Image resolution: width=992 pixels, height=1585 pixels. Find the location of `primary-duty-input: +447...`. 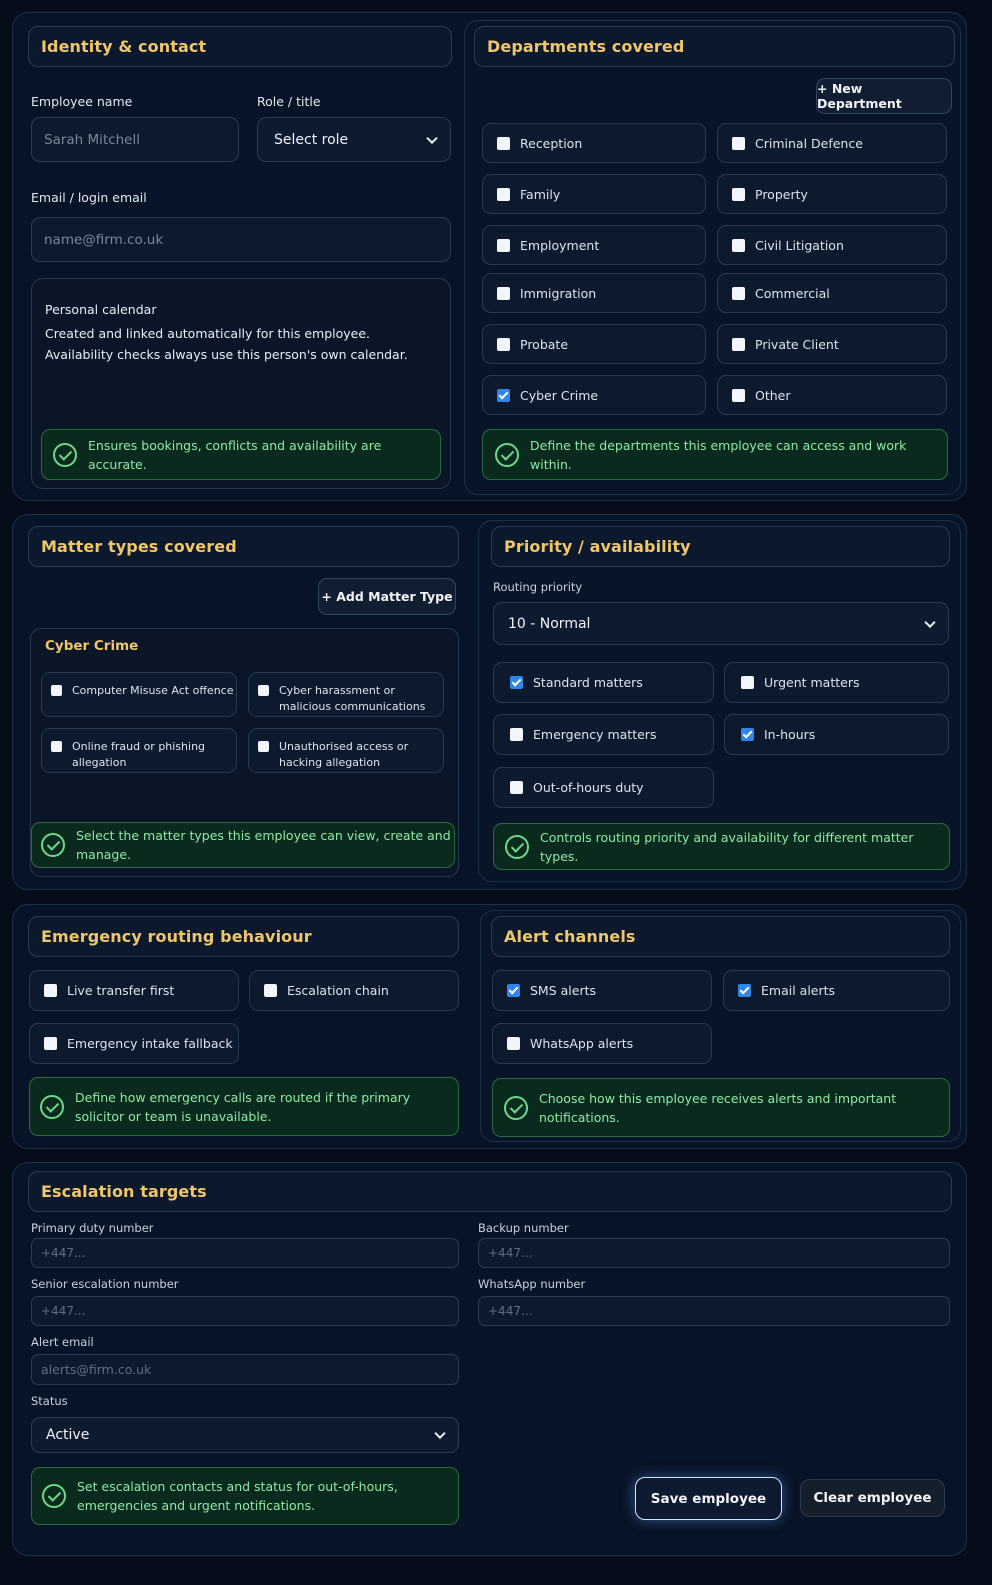

primary-duty-input: +447... is located at coordinates (245, 1253).